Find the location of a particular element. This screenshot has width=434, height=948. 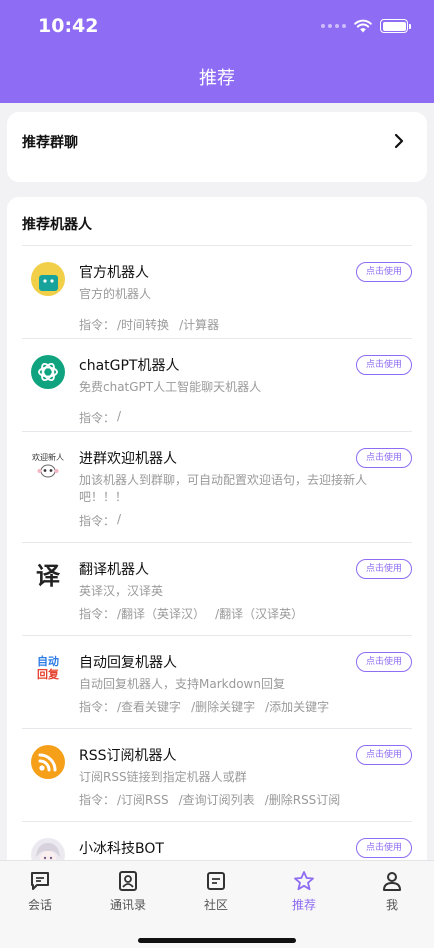

bot-commands: 指令： /翻译（英译汉） /翻译（汉译英） is located at coordinates (196, 613).